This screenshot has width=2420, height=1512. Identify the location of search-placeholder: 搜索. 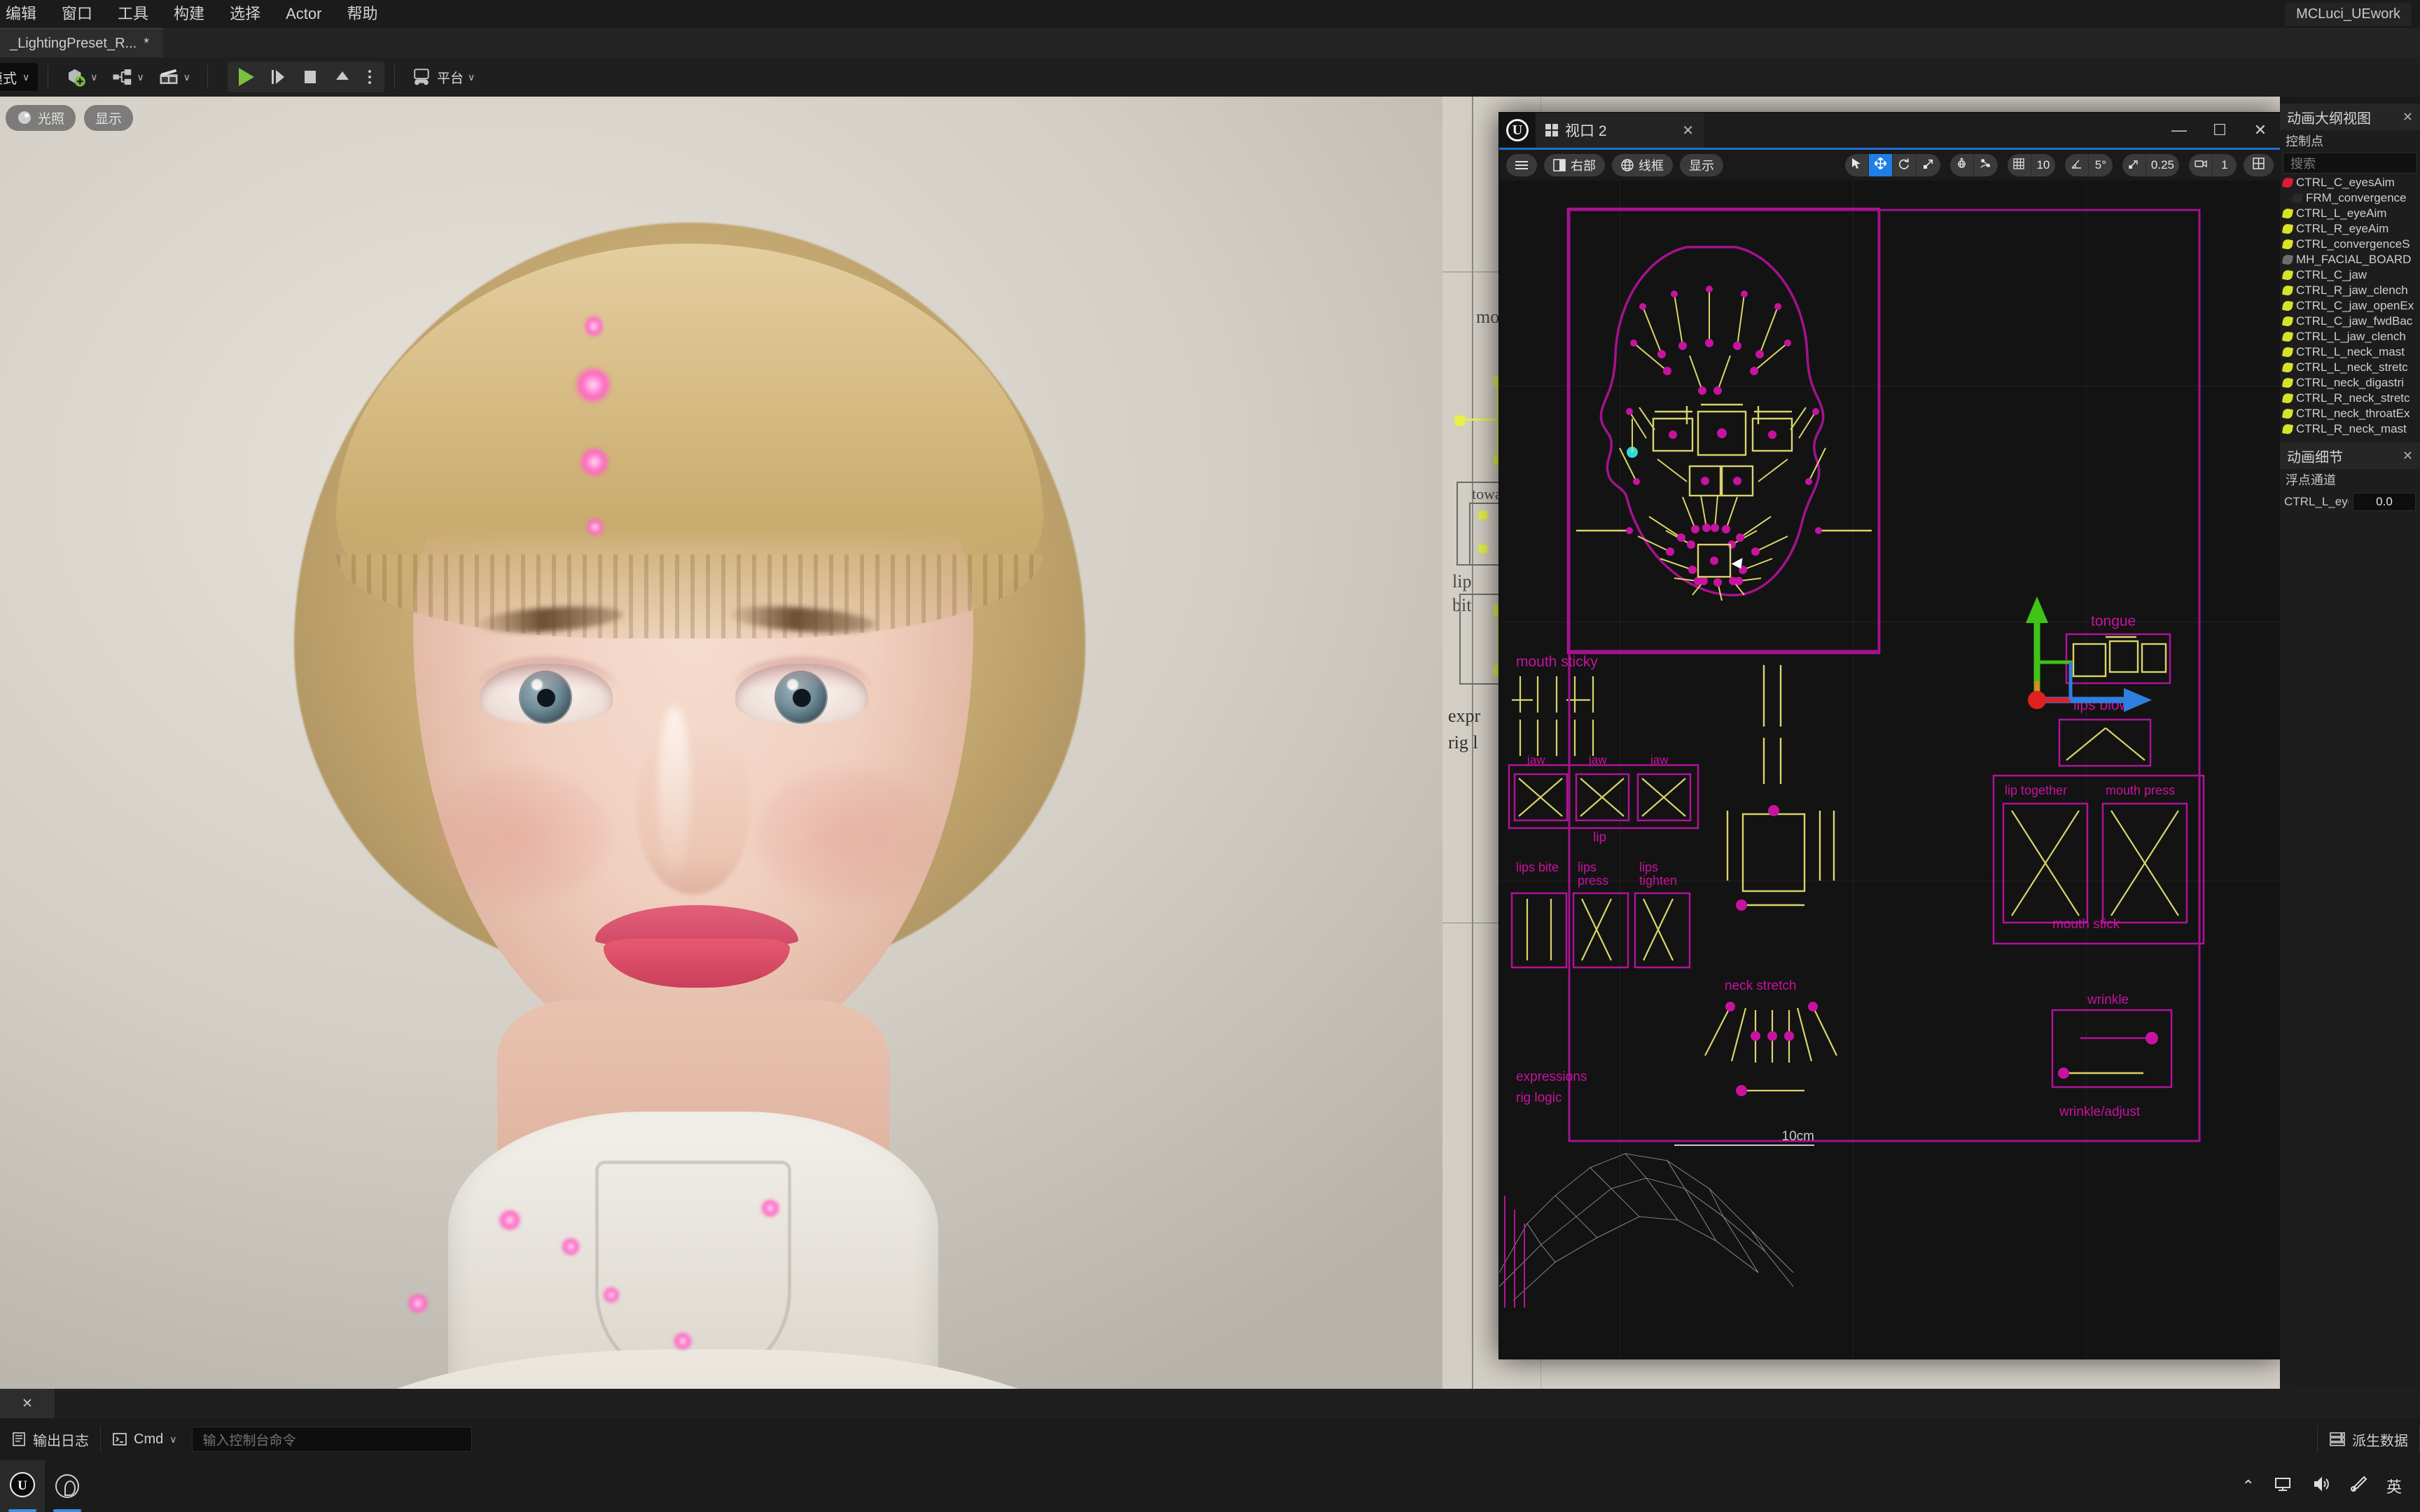
(2303, 164).